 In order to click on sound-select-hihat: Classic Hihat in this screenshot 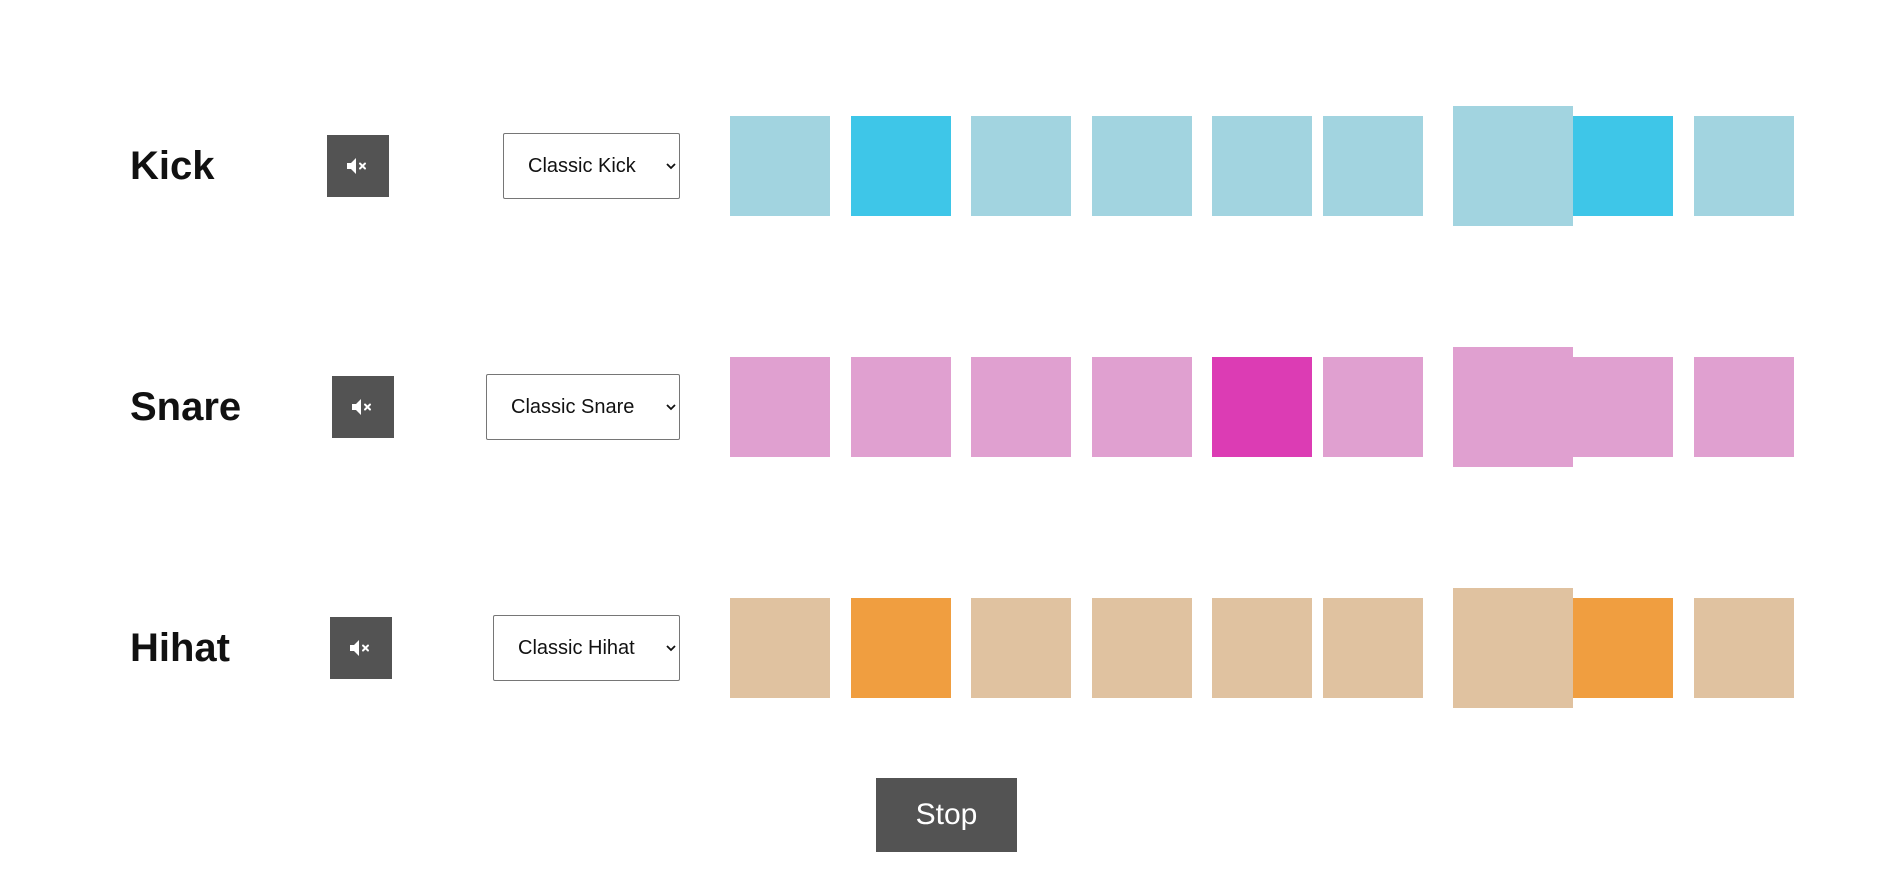, I will do `click(586, 648)`.